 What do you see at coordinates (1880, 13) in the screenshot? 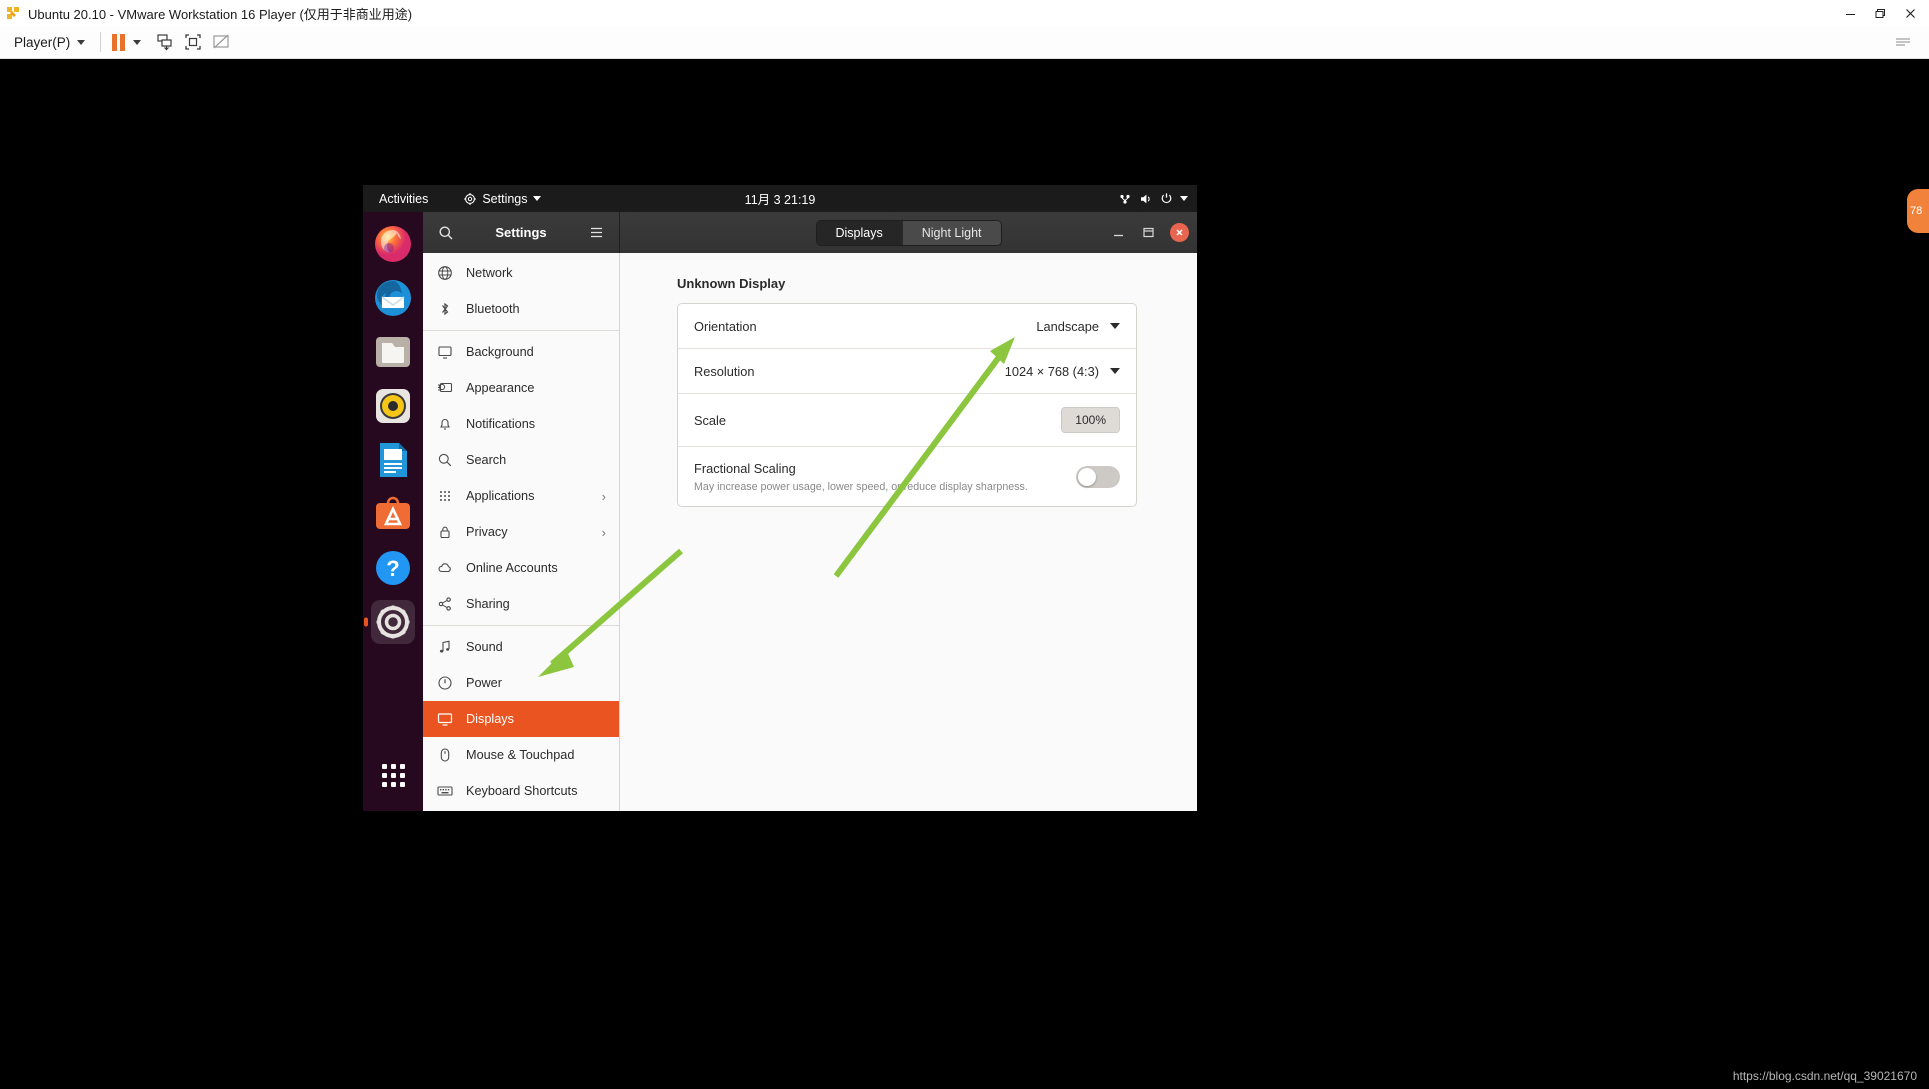
I see `restore-button` at bounding box center [1880, 13].